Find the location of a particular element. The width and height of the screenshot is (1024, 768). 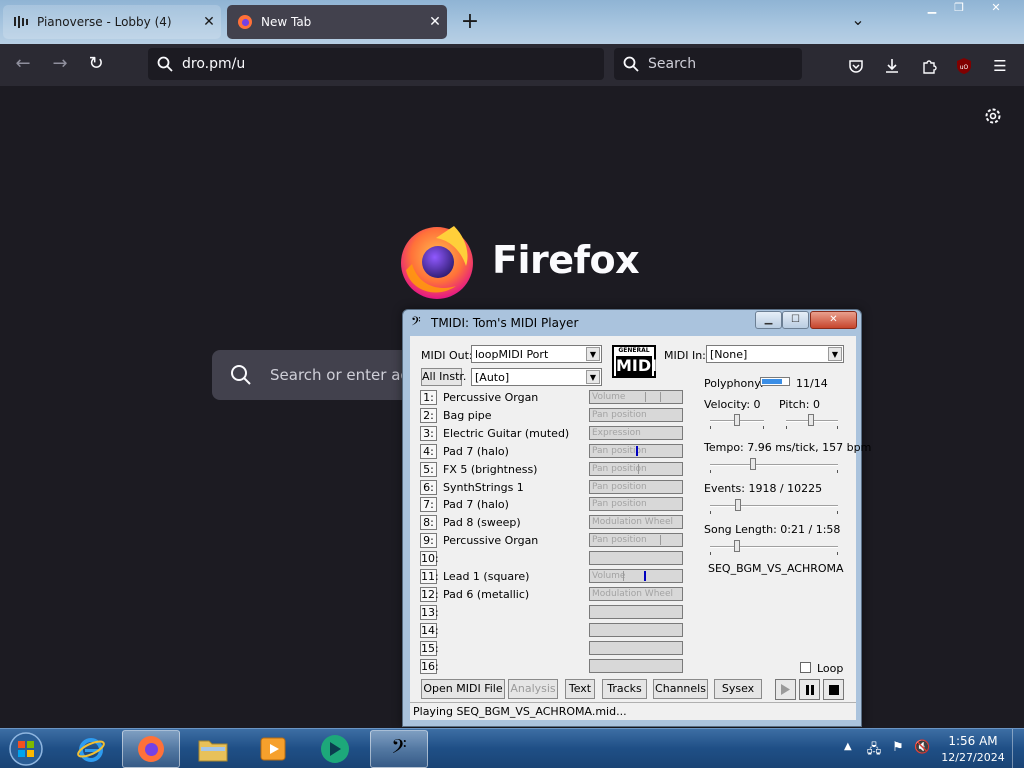

channel-number: 13: is located at coordinates (429, 612).